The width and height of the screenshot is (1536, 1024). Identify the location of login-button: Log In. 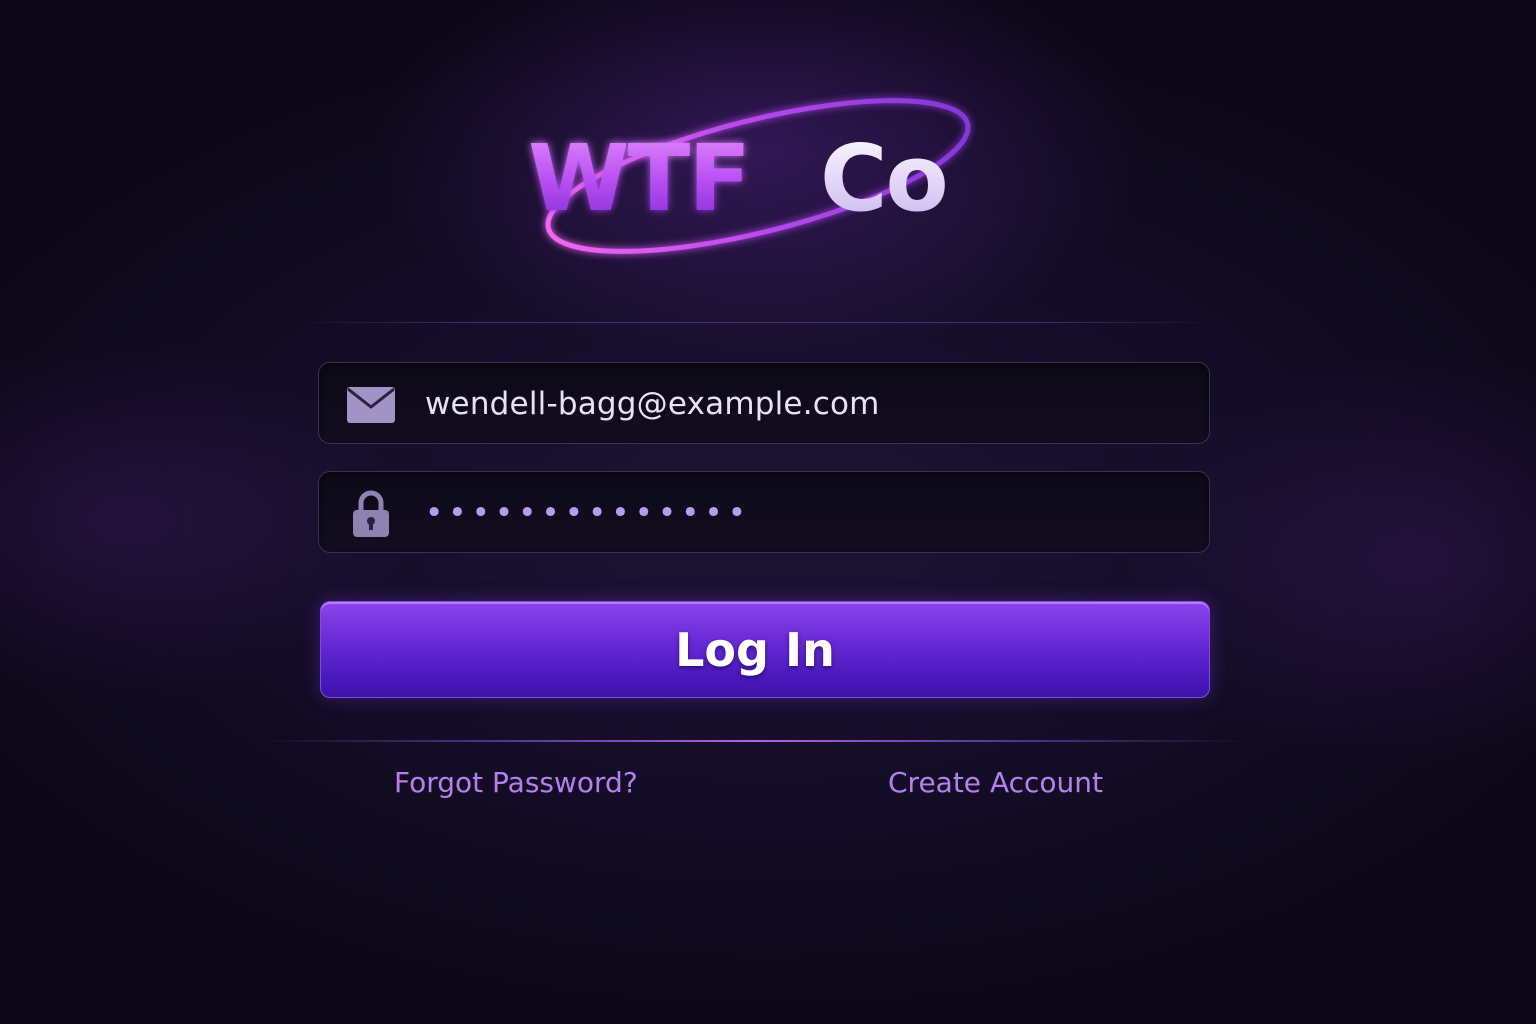
(765, 649).